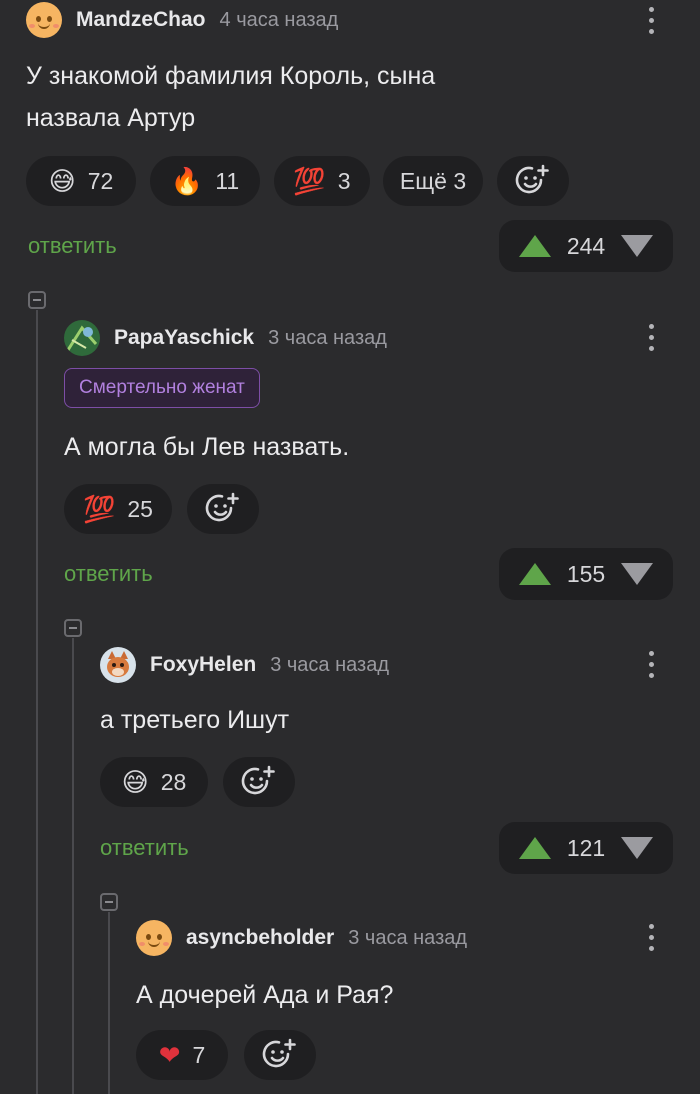 The width and height of the screenshot is (700, 1094). Describe the element at coordinates (187, 181) in the screenshot. I see `fire-icon: 🔥` at that location.